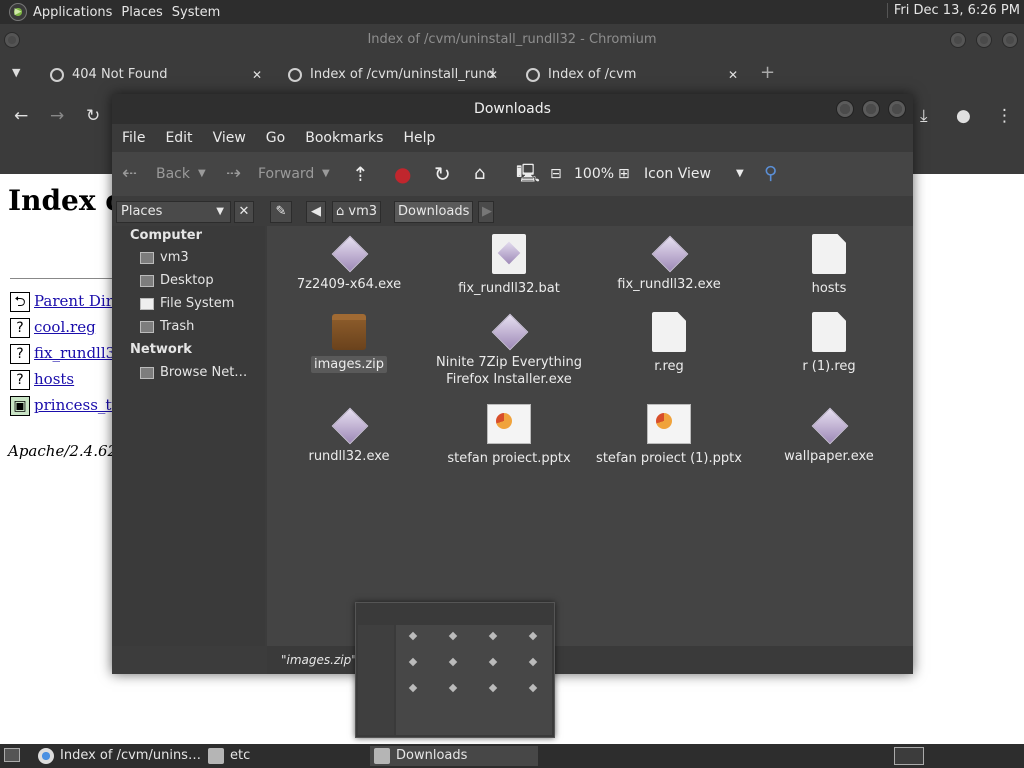 The width and height of the screenshot is (1024, 768). What do you see at coordinates (953, 10) in the screenshot?
I see `clock: Fri Dec 13, 6:26 PM` at bounding box center [953, 10].